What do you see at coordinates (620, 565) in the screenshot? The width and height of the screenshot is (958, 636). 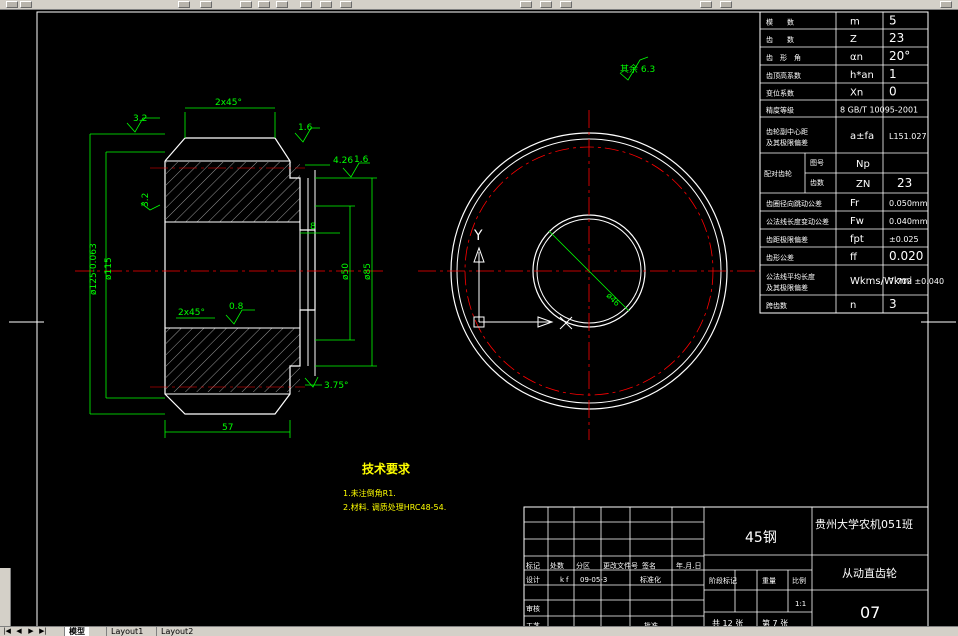 I see `title-row-mark: 更改文件号` at bounding box center [620, 565].